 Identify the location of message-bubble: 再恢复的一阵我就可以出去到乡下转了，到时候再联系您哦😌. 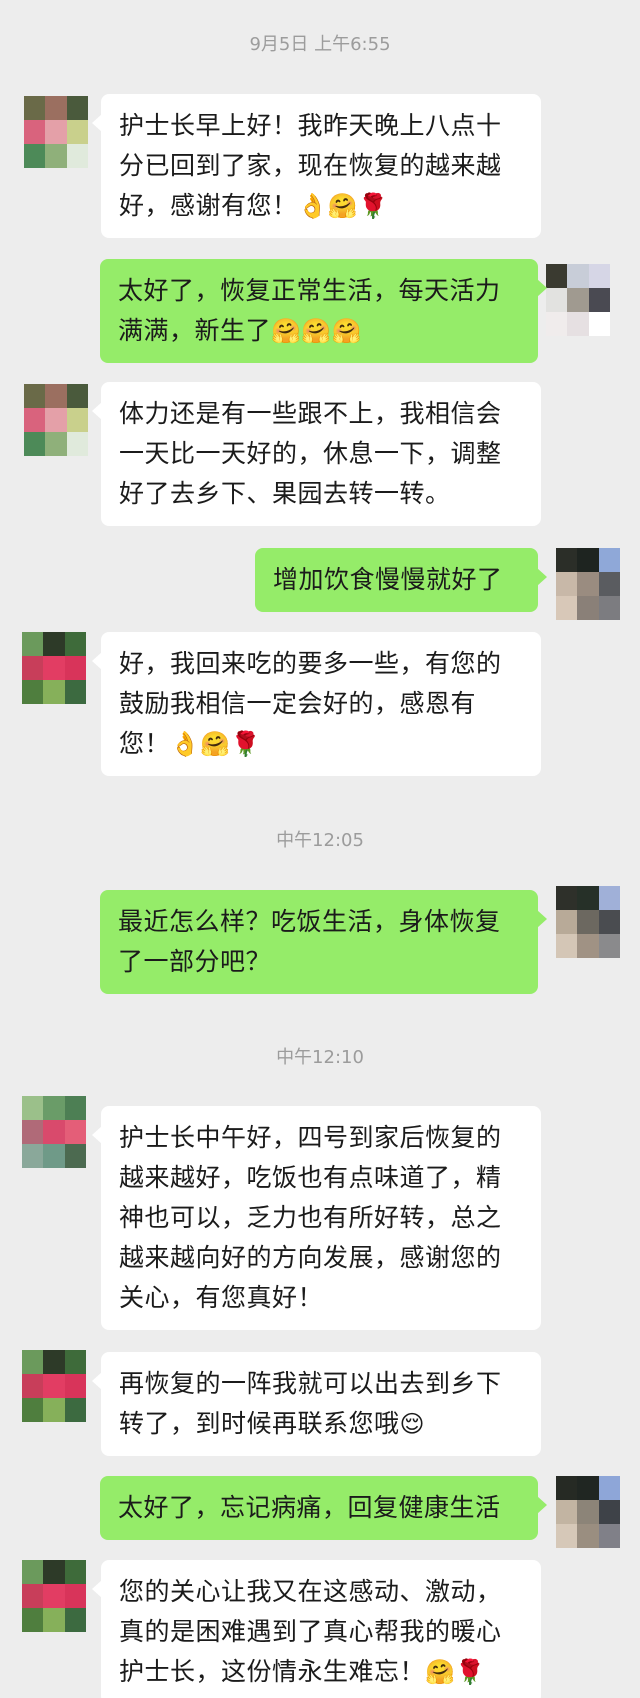
(316, 1404).